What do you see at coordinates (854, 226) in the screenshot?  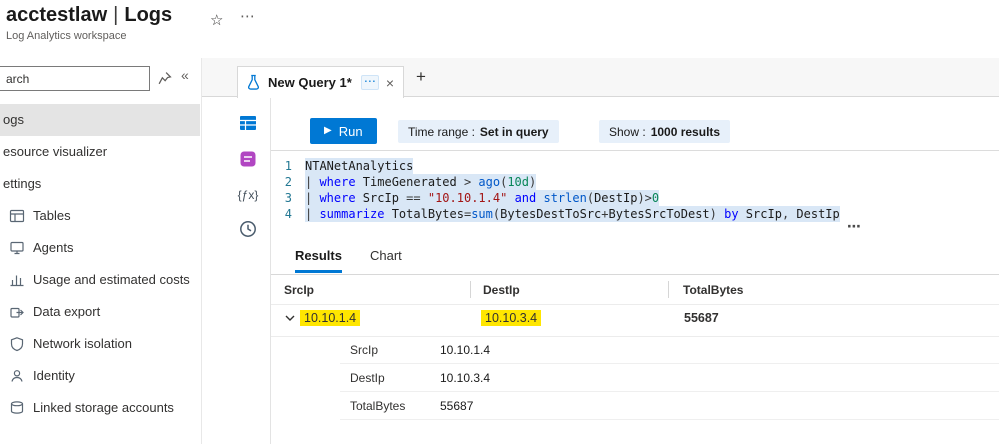 I see `editor-overflow-icon: ⋯` at bounding box center [854, 226].